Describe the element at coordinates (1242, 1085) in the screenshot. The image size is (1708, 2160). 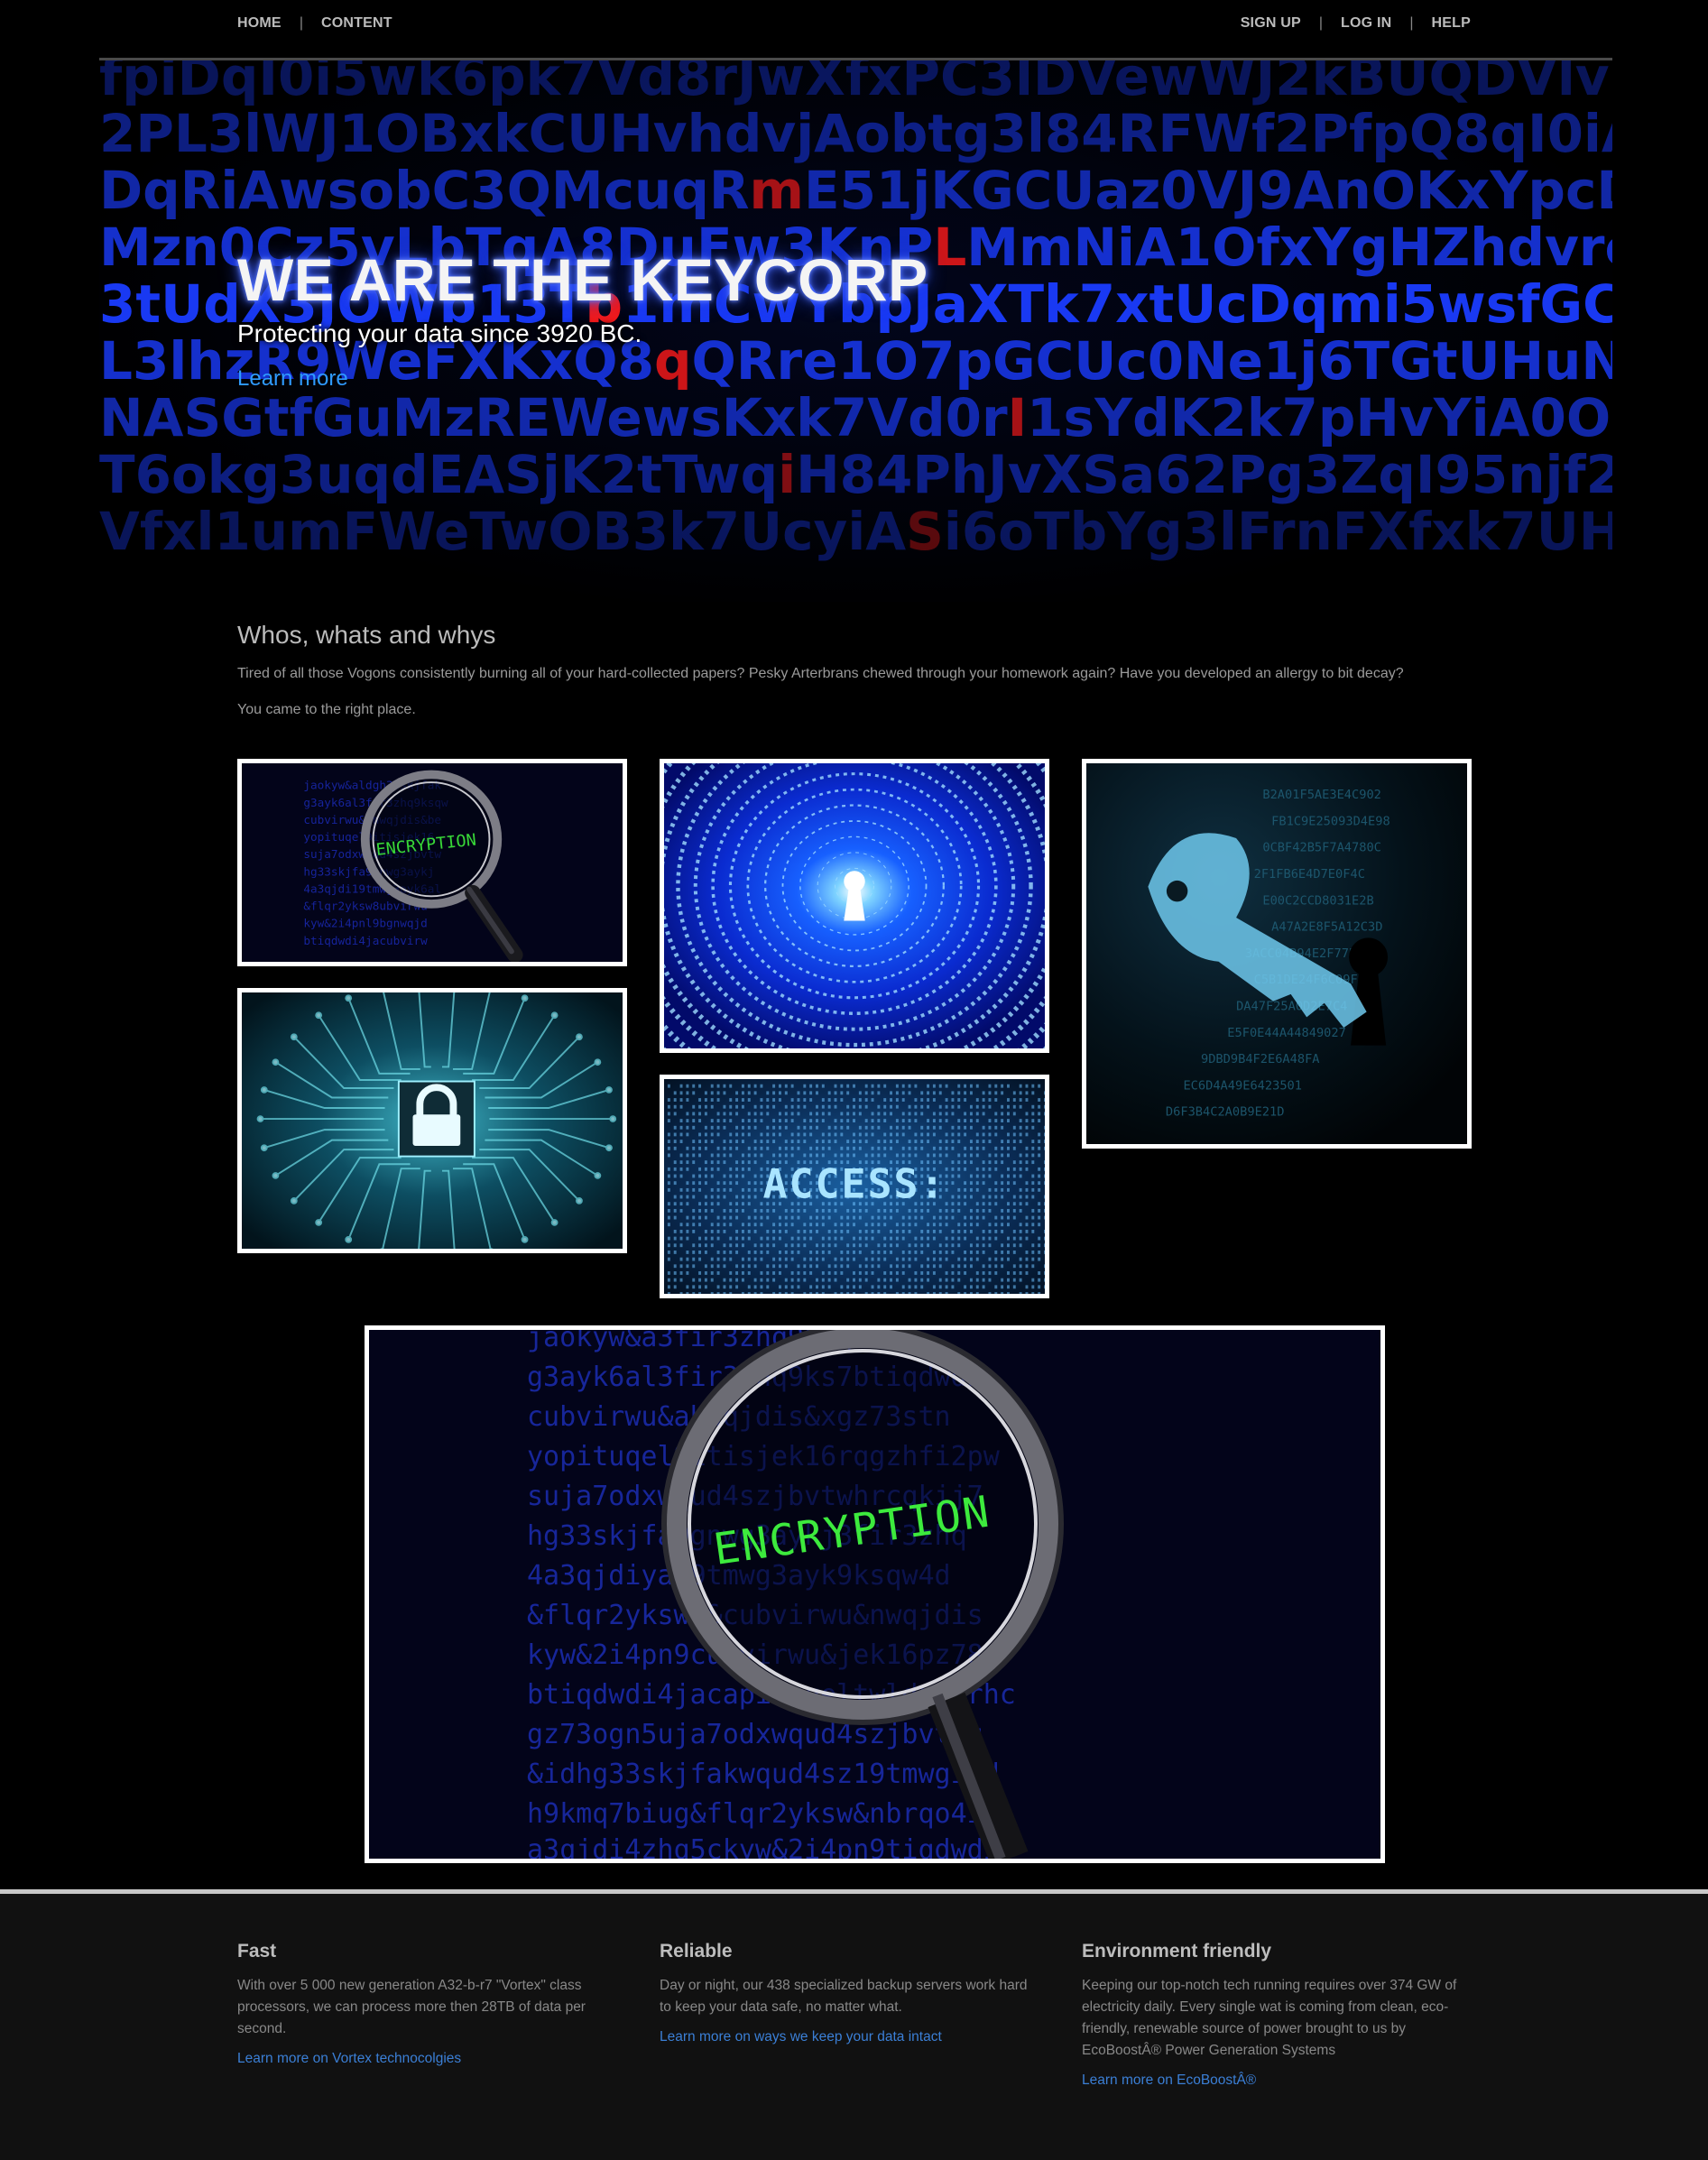
I see `svg-text: EC6D4A49E6423501` at that location.